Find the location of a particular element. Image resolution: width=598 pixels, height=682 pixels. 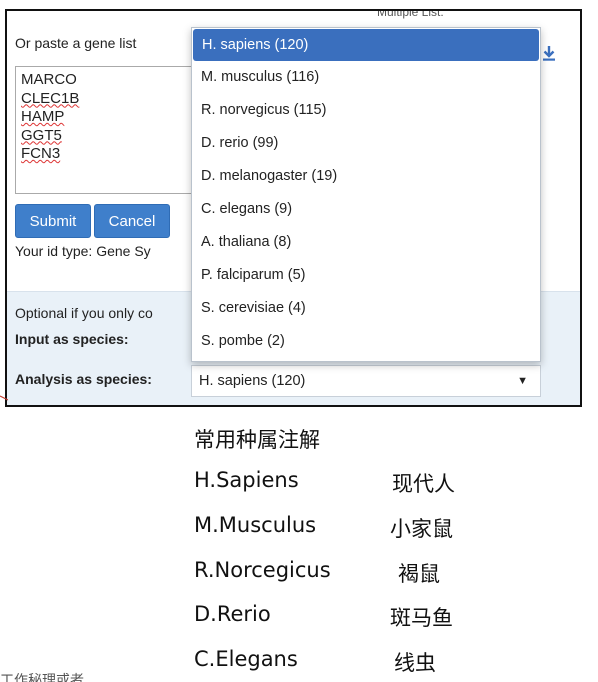

gene-entry: GGT5 is located at coordinates (41, 135).